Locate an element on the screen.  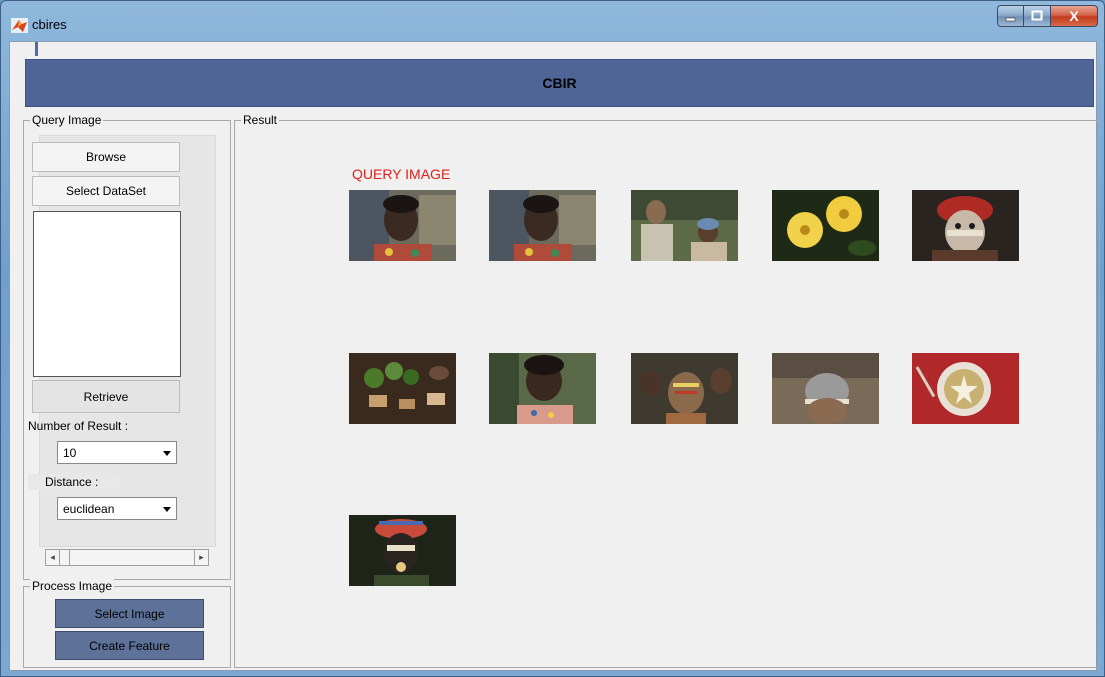
distance-value: euclidean is located at coordinates (89, 508).